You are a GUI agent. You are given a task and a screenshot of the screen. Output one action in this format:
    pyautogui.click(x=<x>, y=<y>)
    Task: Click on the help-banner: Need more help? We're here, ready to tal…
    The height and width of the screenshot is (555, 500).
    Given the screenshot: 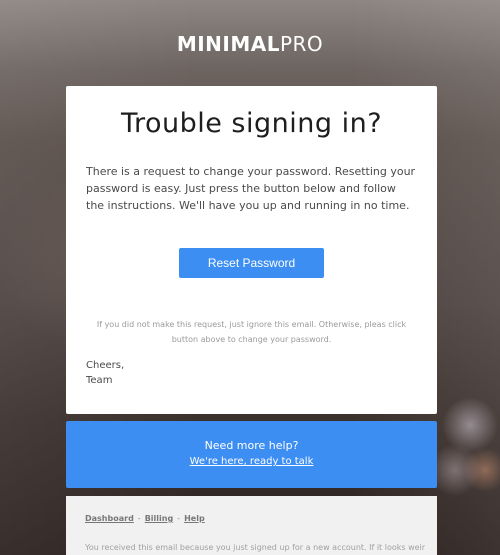 What is the action you would take?
    pyautogui.click(x=251, y=454)
    